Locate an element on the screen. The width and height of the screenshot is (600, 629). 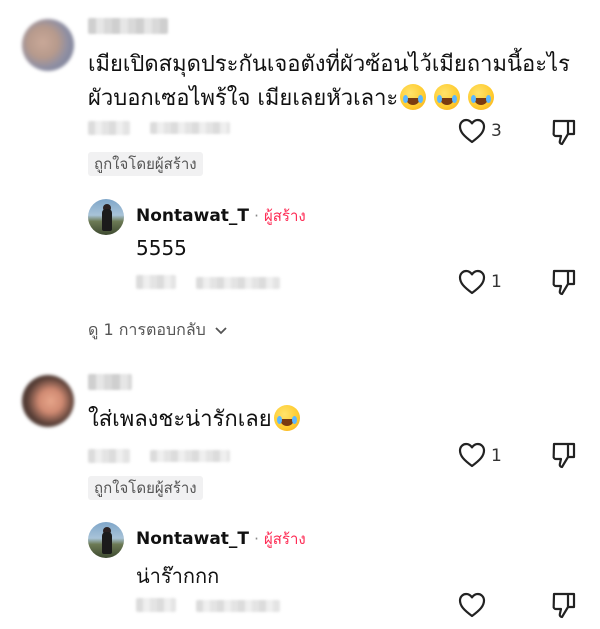
view-replies-button: ดู 1 การตอบกลับ is located at coordinates (158, 330).